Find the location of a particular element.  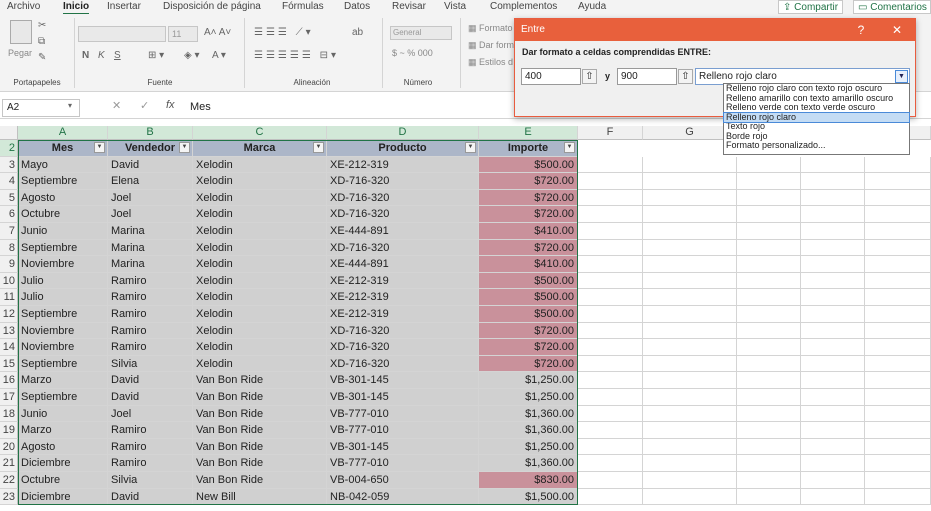

cut-icon: ✂ is located at coordinates (42, 25).